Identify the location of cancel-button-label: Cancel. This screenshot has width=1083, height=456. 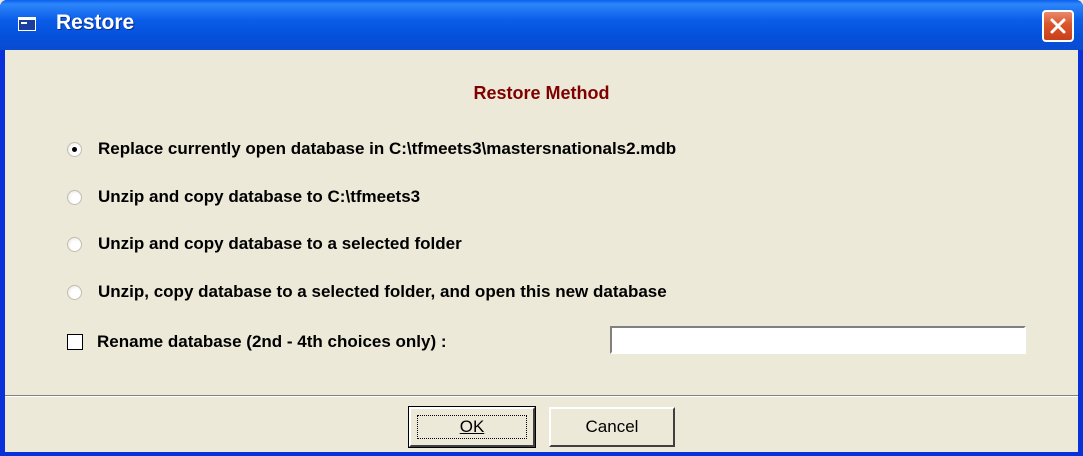
(612, 426).